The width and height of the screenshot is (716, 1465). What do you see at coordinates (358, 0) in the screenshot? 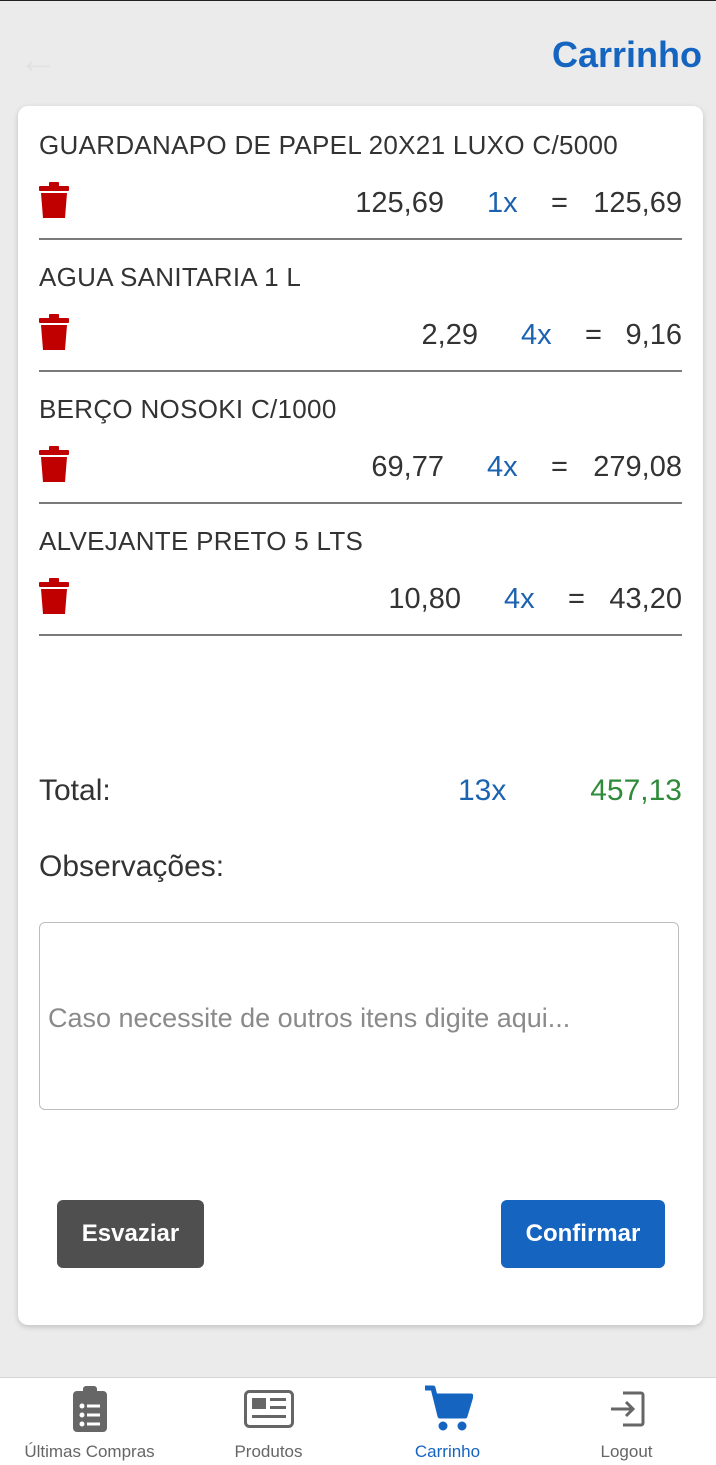
I see `status-bar-edge` at bounding box center [358, 0].